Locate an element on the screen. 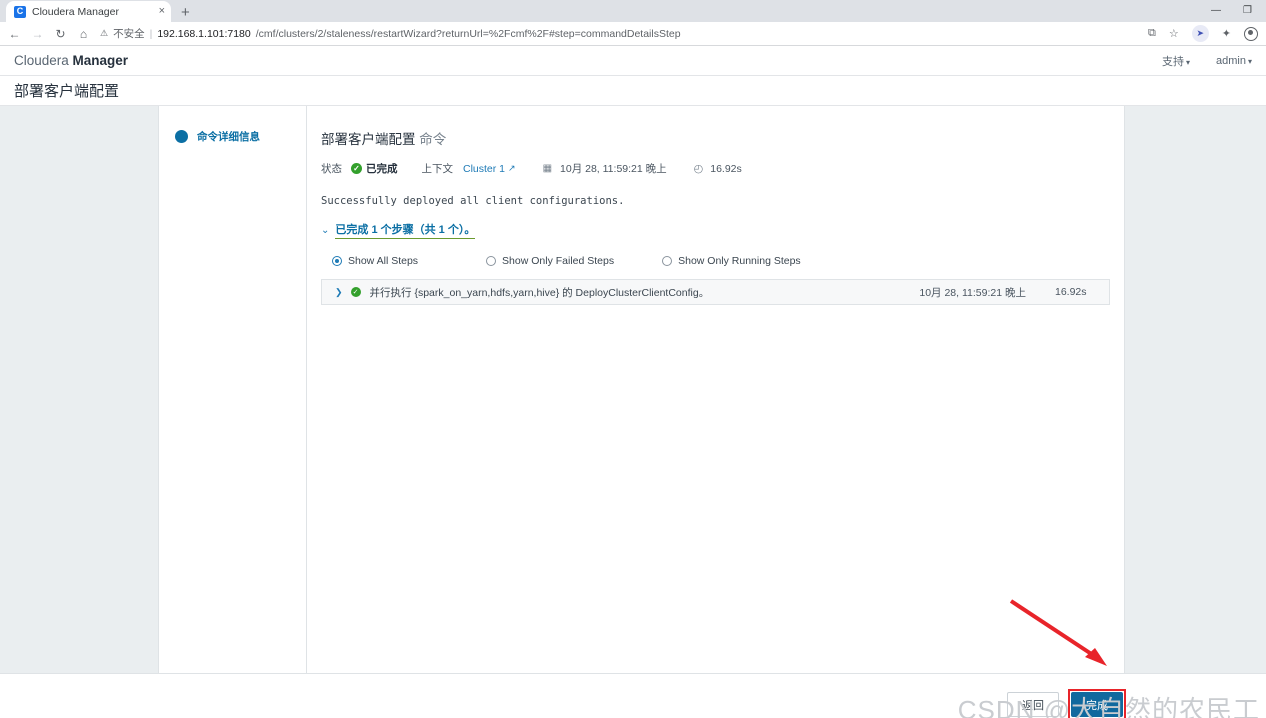 Image resolution: width=1266 pixels, height=718 pixels. radio-show-only-failed-steps: Show Only Failed Steps is located at coordinates (550, 261).